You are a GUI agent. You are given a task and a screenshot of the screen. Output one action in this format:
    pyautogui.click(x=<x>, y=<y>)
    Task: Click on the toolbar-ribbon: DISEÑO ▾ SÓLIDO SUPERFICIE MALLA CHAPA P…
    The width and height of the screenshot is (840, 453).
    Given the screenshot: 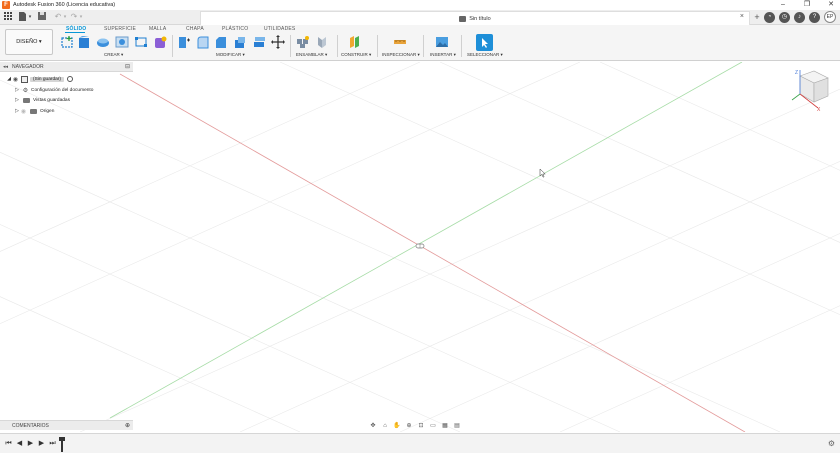 What is the action you would take?
    pyautogui.click(x=420, y=43)
    